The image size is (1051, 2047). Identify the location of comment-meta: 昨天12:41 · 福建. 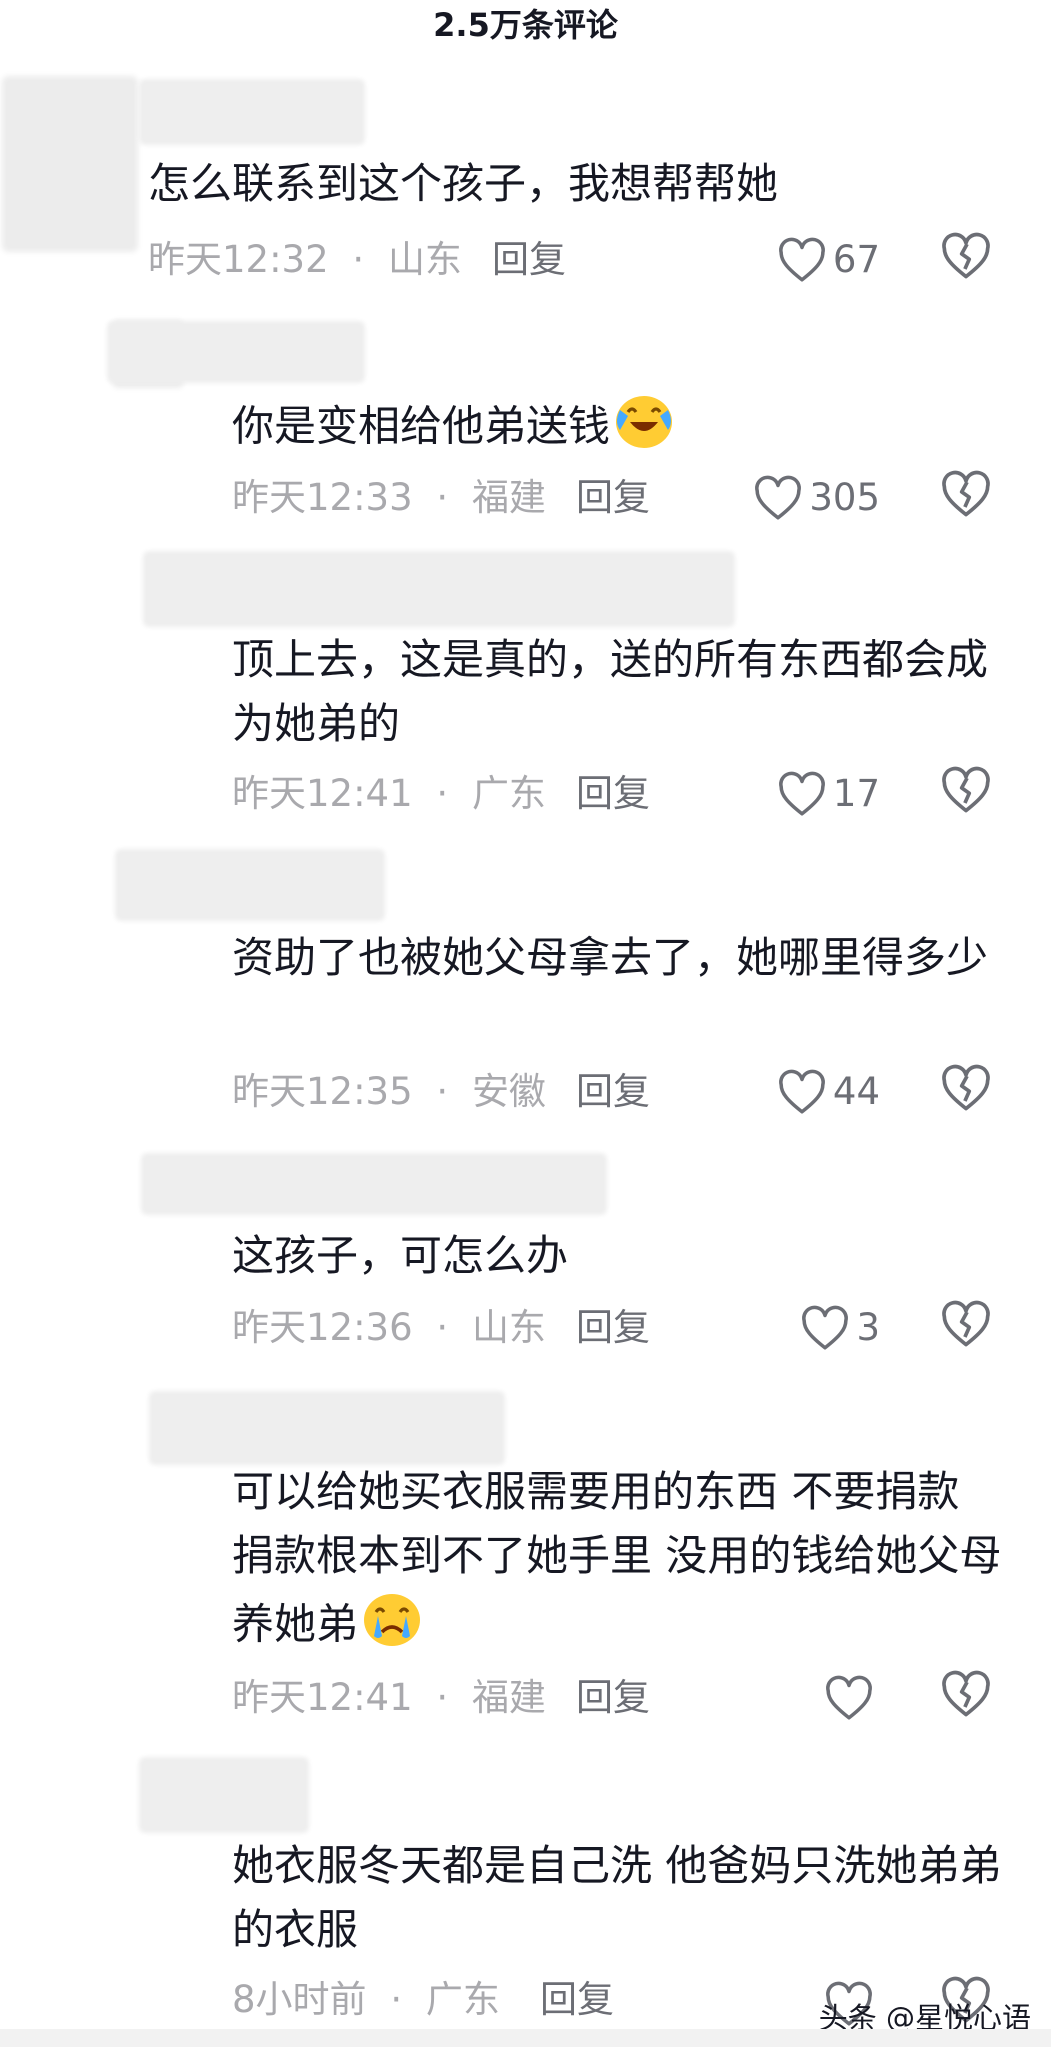
(389, 1698).